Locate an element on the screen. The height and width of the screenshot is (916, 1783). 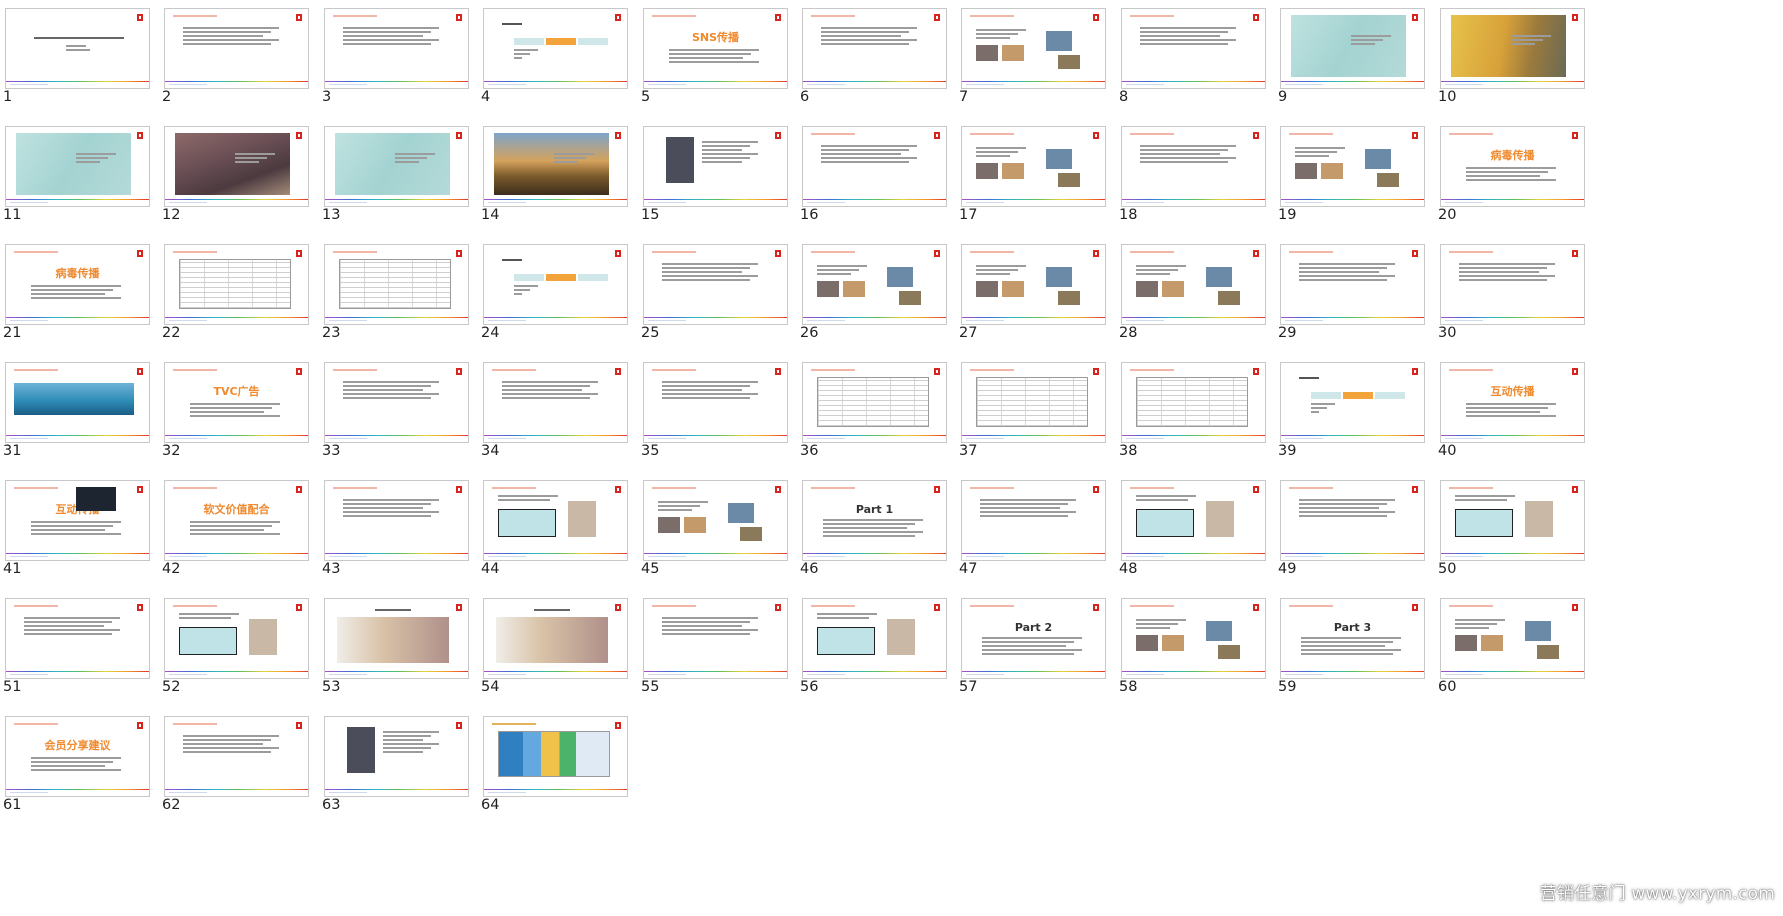
slide-thumbnail: Part 3 is located at coordinates (1352, 638).